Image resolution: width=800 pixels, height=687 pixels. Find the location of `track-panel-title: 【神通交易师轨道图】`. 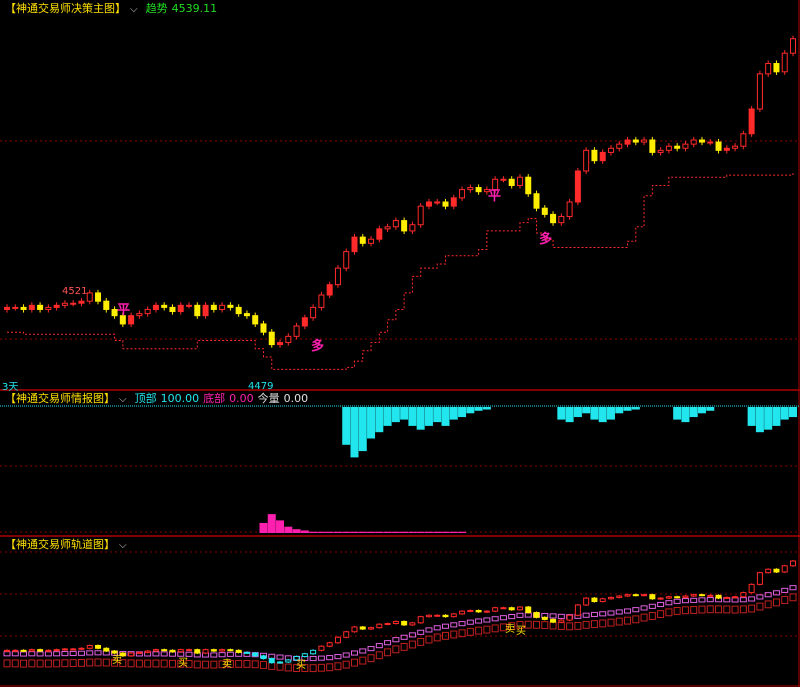

track-panel-title: 【神通交易师轨道图】 is located at coordinates (60, 544).